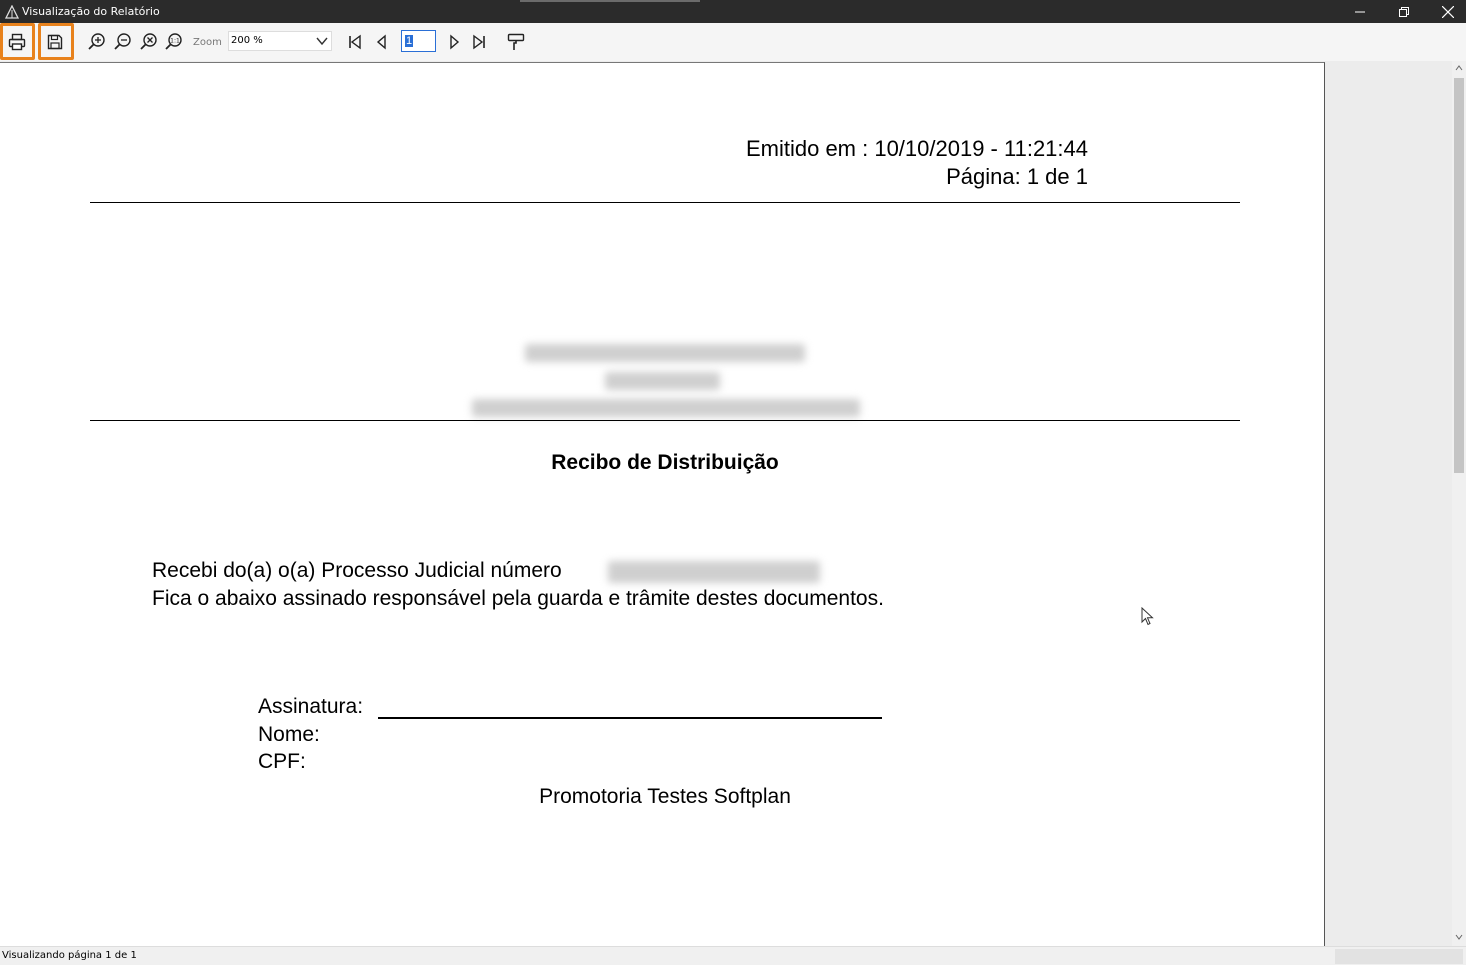  I want to click on close-icon, so click(1448, 11).